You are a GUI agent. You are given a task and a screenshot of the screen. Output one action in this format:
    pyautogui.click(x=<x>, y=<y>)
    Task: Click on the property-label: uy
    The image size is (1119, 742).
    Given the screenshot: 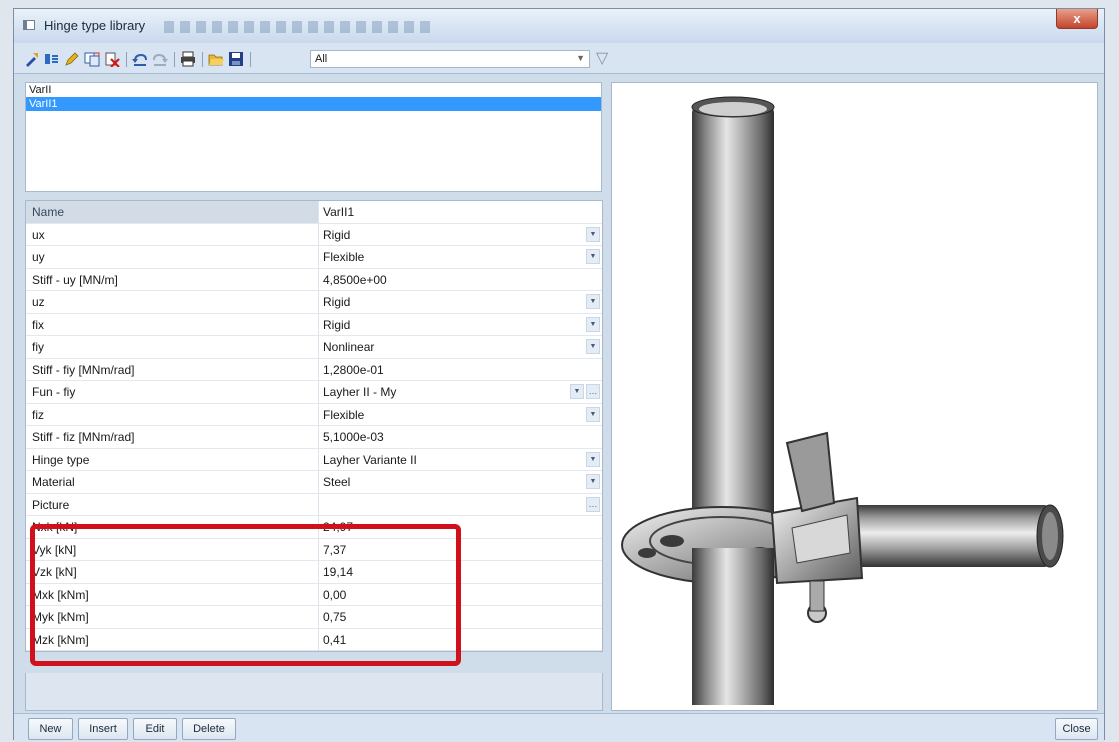 What is the action you would take?
    pyautogui.click(x=172, y=257)
    